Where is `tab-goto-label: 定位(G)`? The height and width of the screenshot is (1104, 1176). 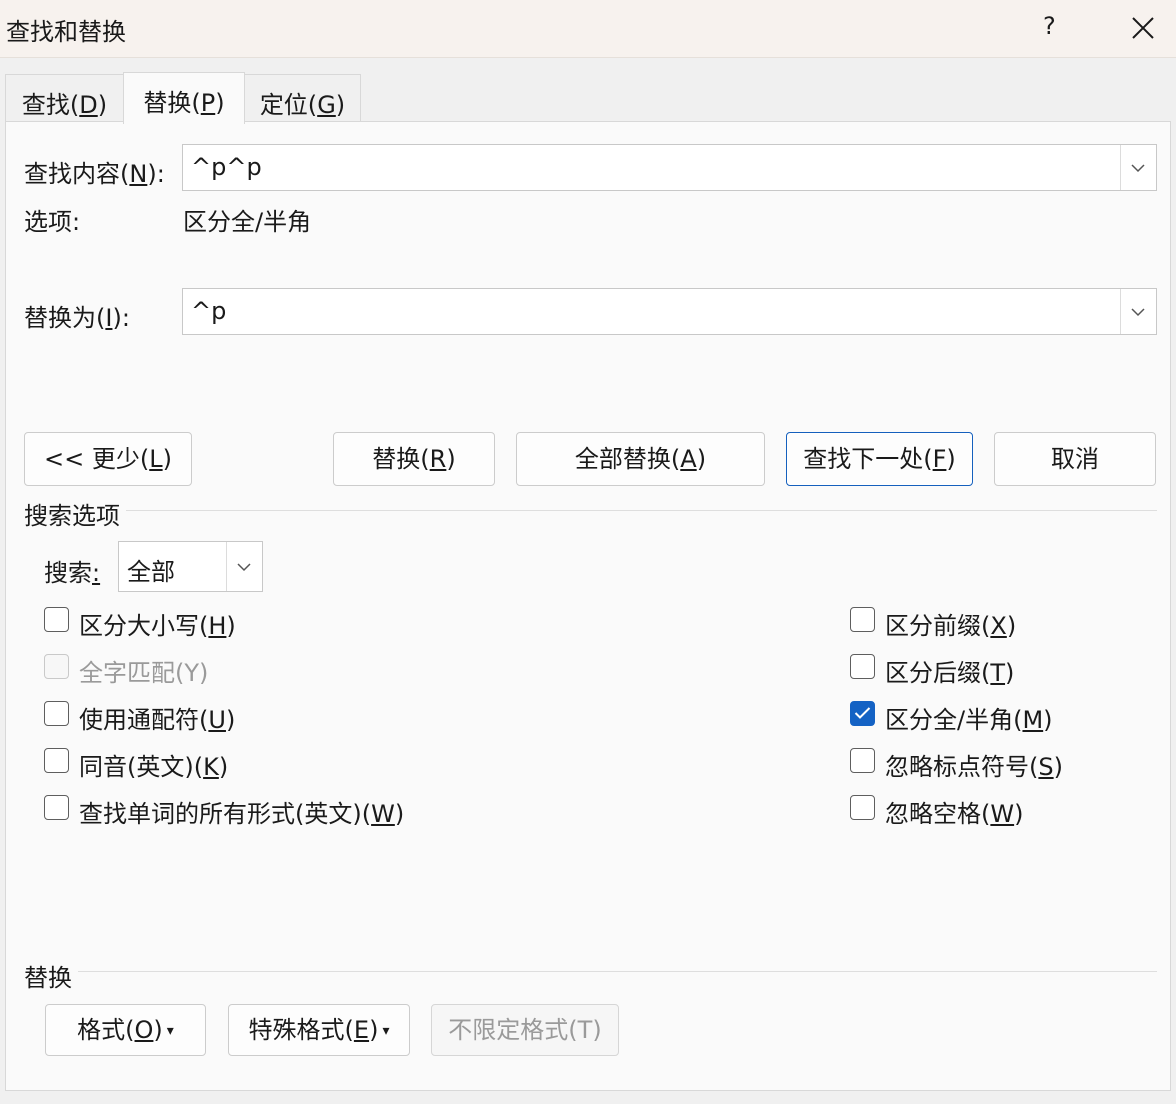 tab-goto-label: 定位(G) is located at coordinates (302, 105).